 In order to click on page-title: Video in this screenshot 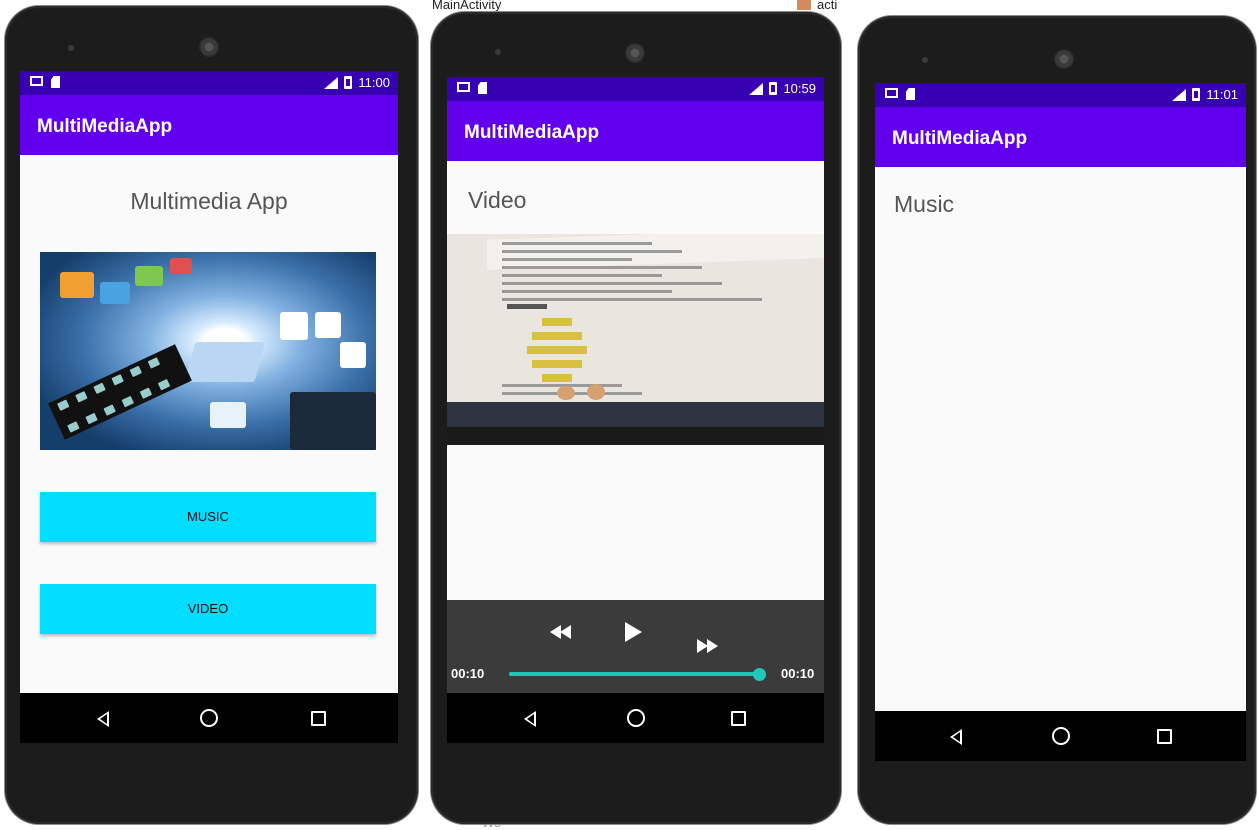, I will do `click(497, 200)`.